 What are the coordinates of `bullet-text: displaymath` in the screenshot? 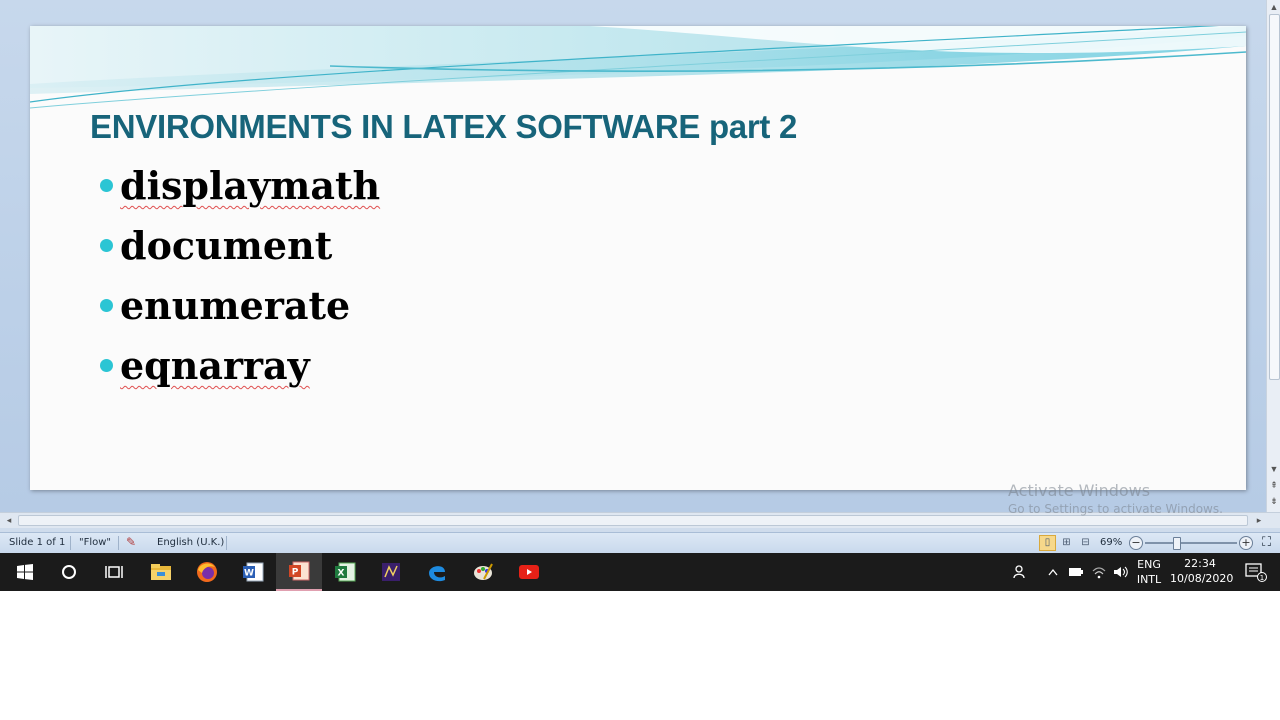 It's located at (250, 185).